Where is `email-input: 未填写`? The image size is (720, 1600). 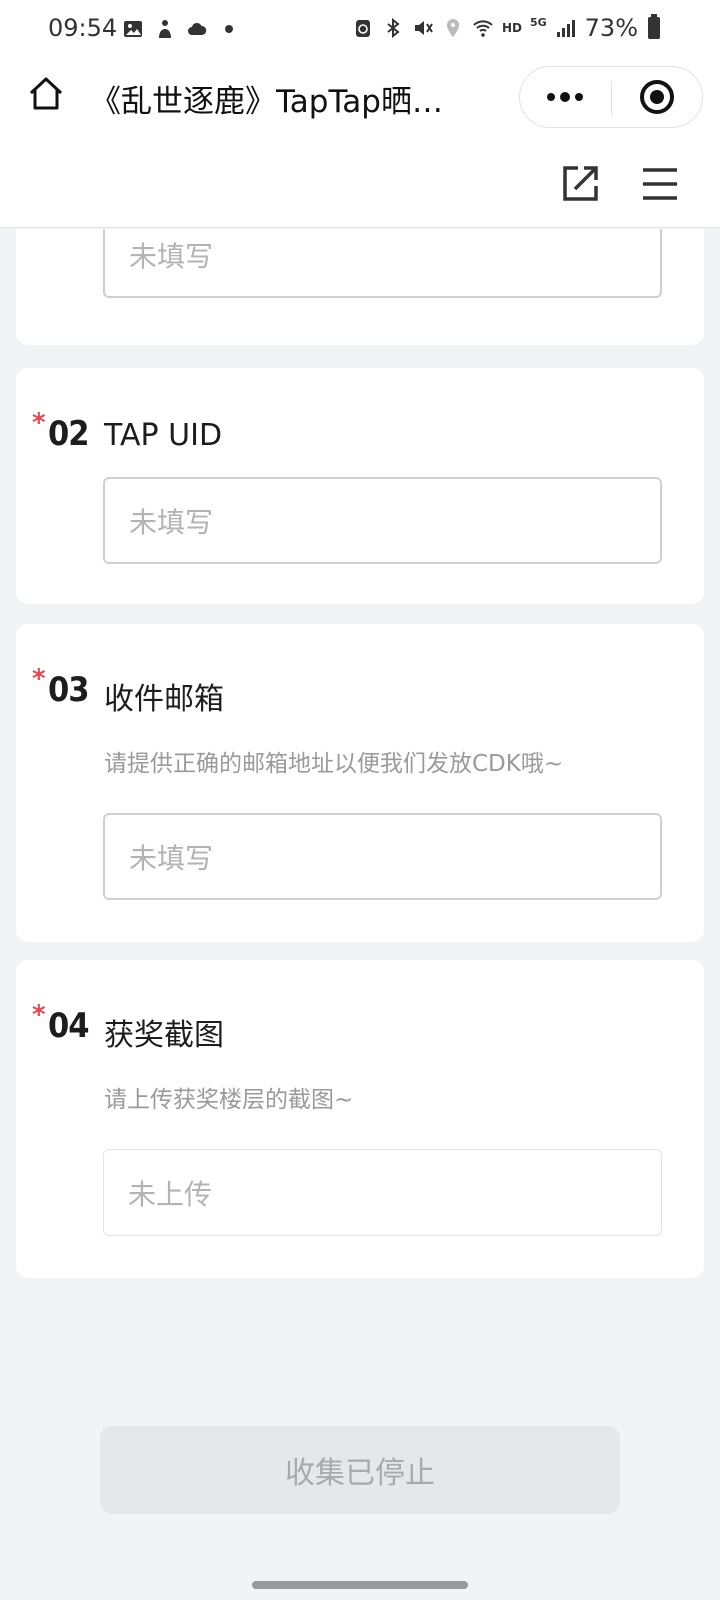 email-input: 未填写 is located at coordinates (382, 856).